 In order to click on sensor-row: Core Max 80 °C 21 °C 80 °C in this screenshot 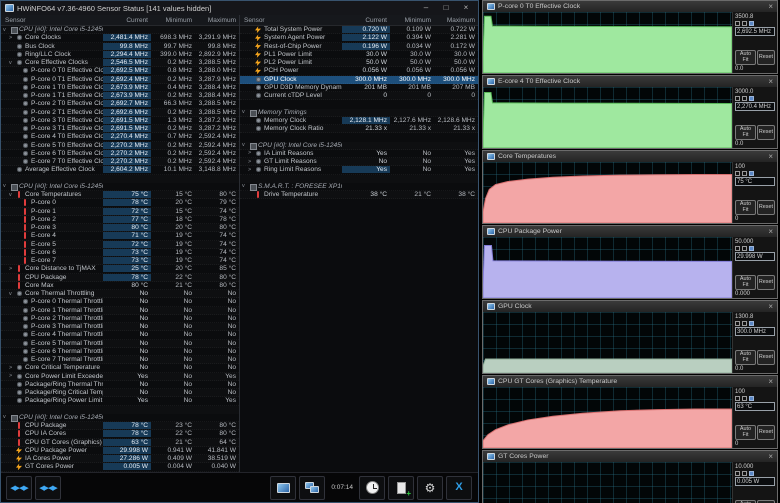, I will do `click(120, 285)`.